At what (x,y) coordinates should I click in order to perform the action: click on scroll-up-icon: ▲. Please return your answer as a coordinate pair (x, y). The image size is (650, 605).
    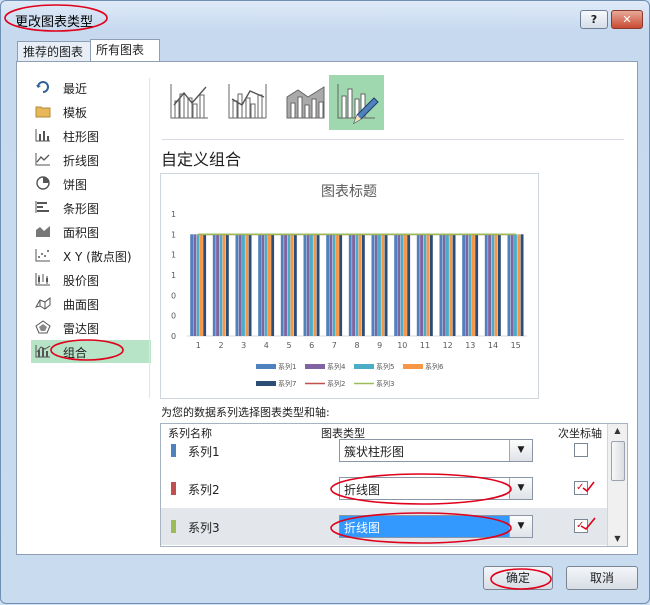
    Looking at the image, I should click on (617, 431).